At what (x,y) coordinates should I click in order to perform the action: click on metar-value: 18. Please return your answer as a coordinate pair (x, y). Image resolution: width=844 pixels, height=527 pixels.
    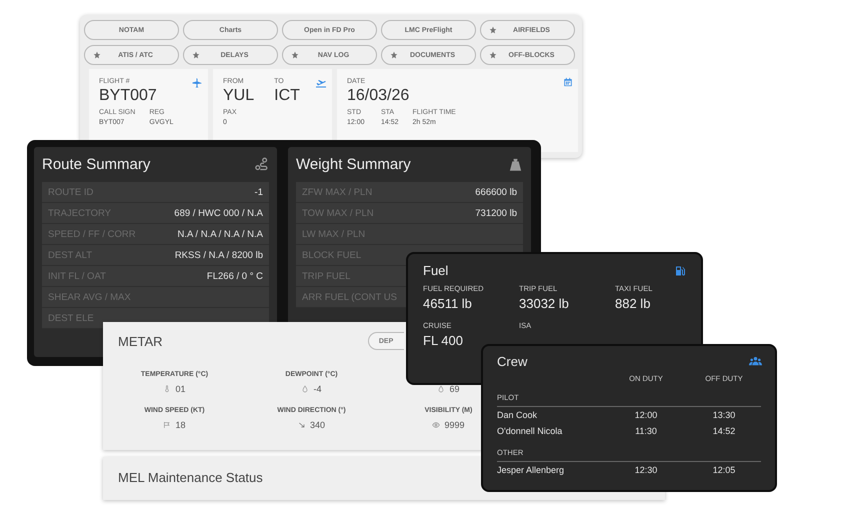
    Looking at the image, I should click on (180, 425).